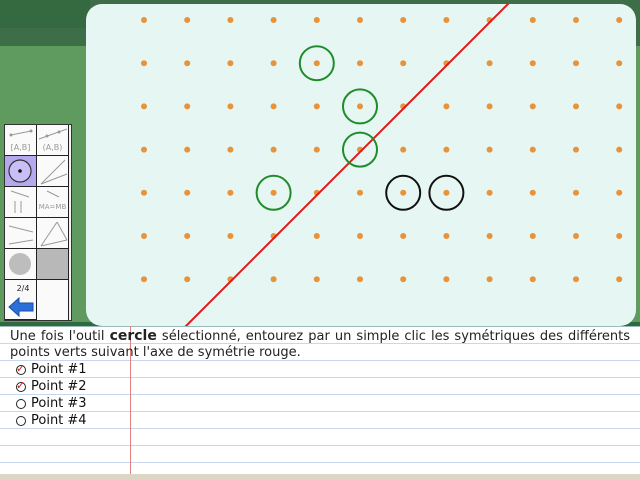 The image size is (640, 480). Describe the element at coordinates (53, 171) in the screenshot. I see `ray-tool` at that location.